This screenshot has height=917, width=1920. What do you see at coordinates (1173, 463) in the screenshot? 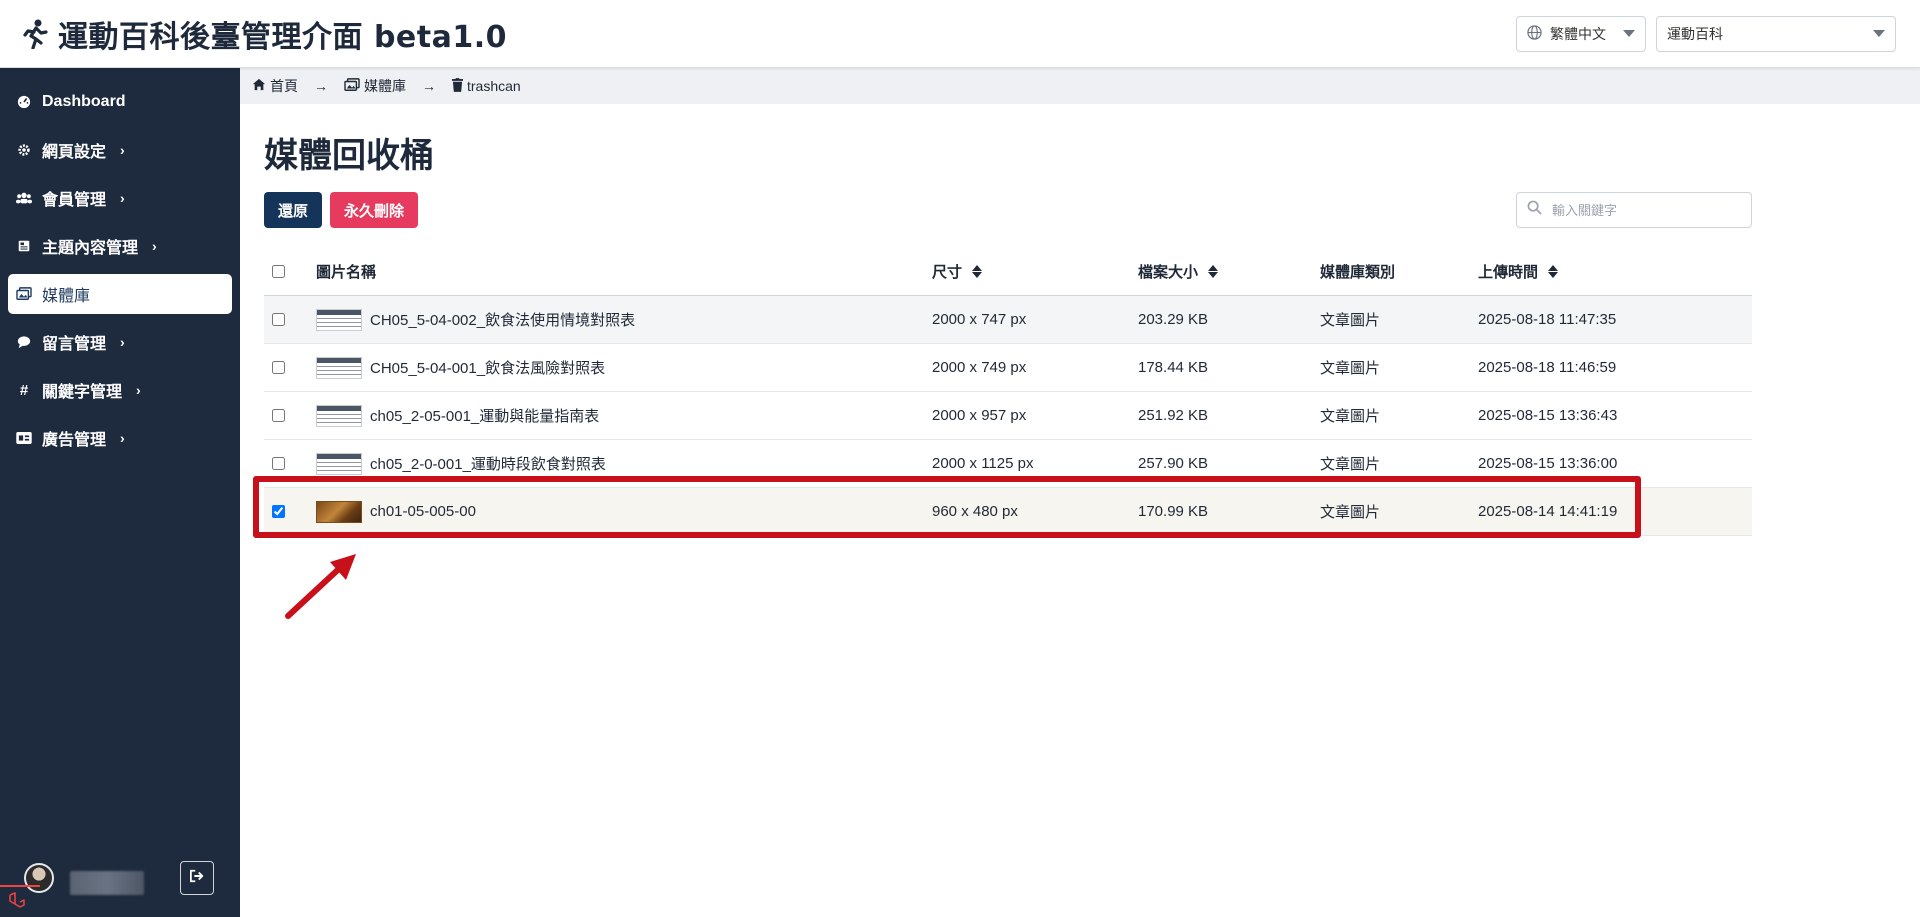
I see `media-filesize: 257.90 KB` at bounding box center [1173, 463].